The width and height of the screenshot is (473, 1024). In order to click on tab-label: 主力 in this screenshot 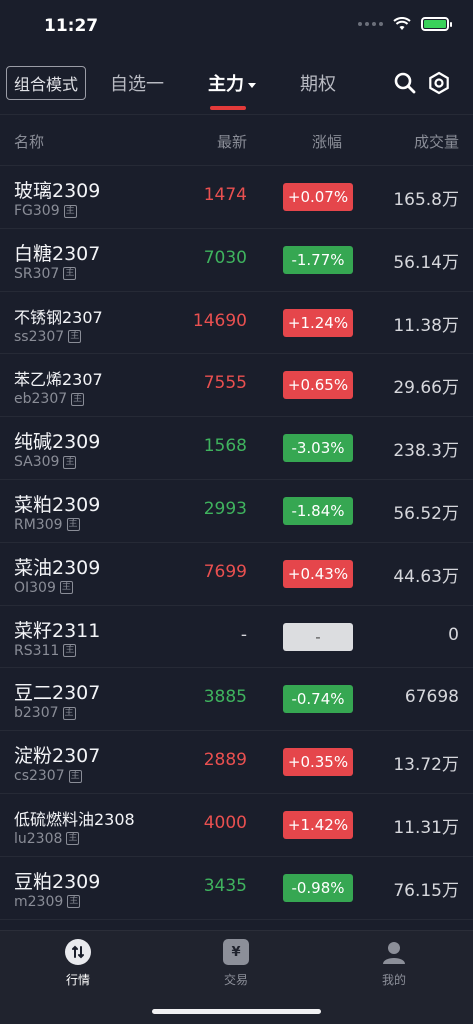, I will do `click(226, 84)`.